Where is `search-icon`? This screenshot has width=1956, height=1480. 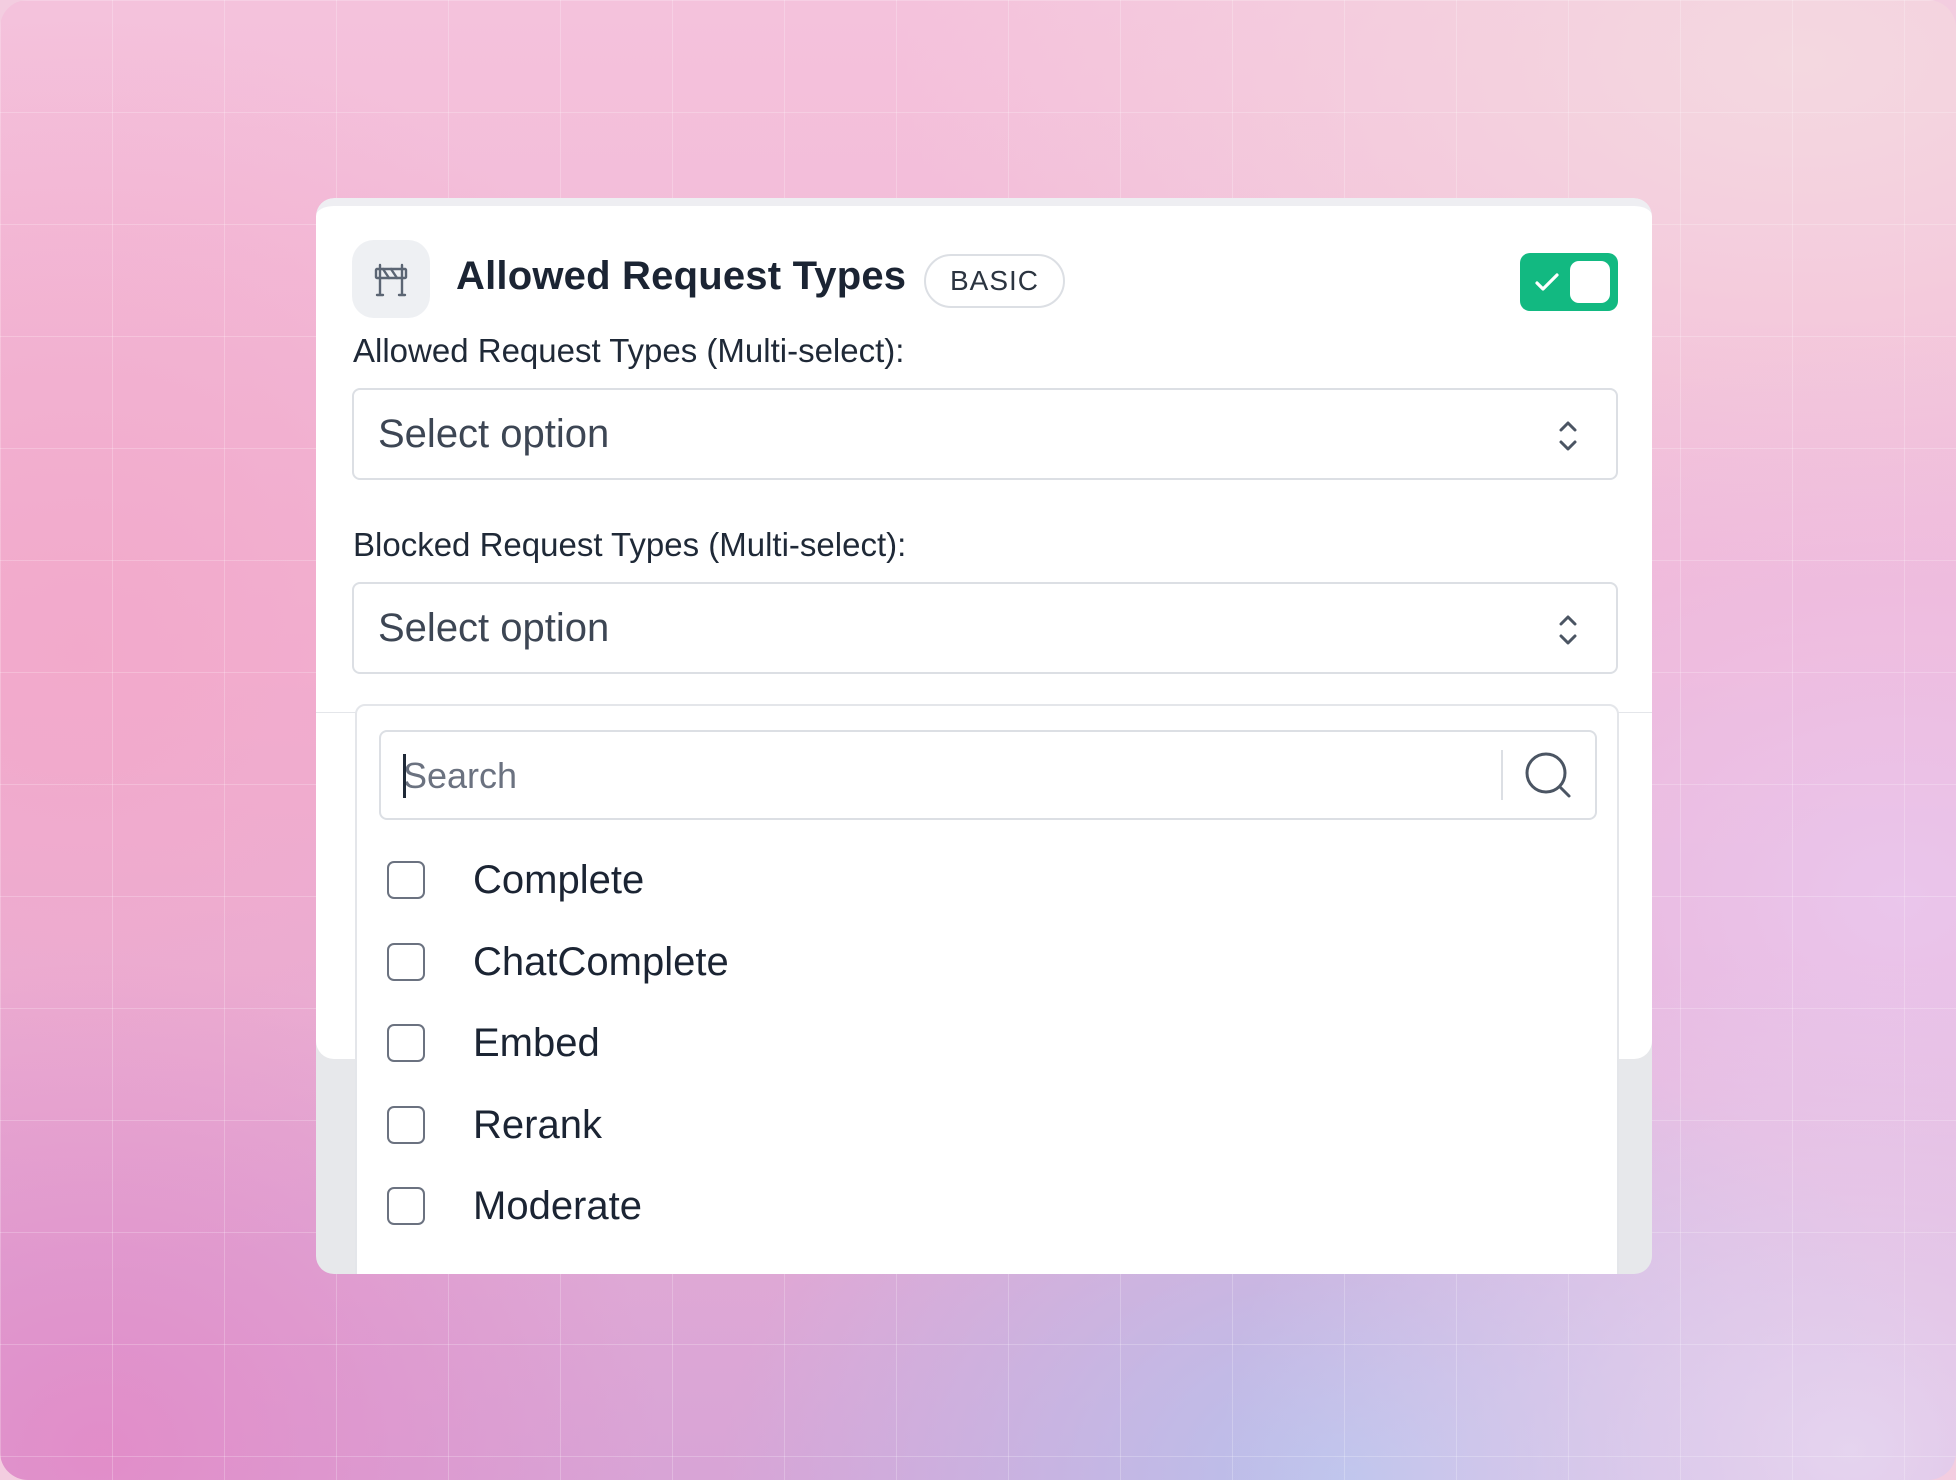
search-icon is located at coordinates (1549, 776).